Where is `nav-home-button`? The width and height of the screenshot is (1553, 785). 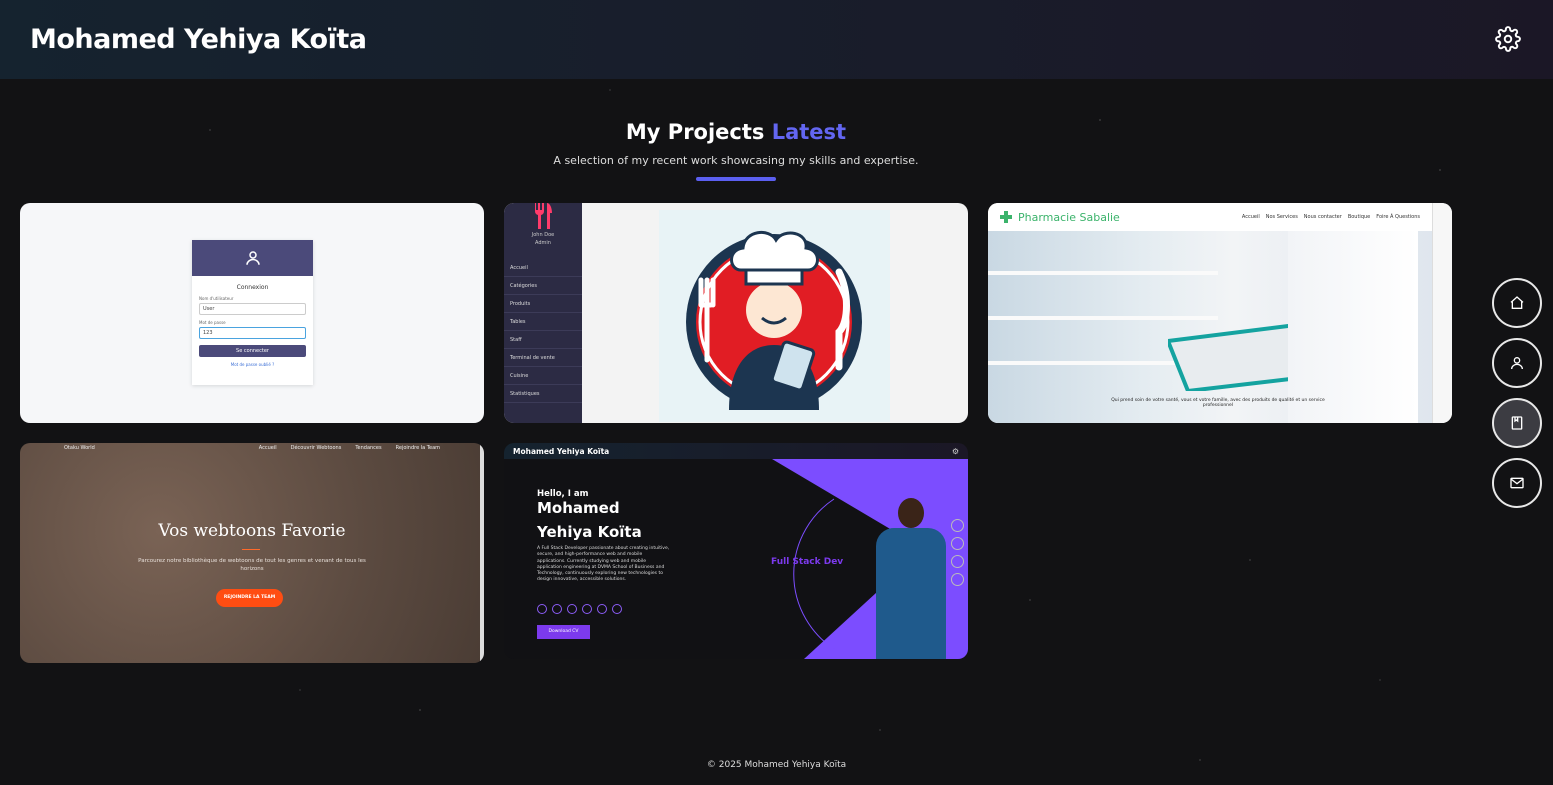
nav-home-button is located at coordinates (1517, 303).